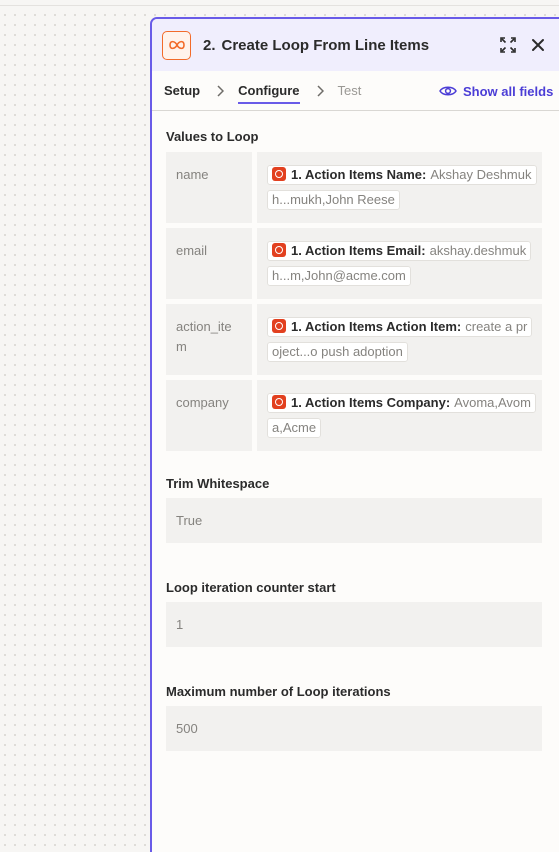 This screenshot has height=852, width=559. I want to click on loop-counter-start-field: Loop iteration counter start 1, so click(362, 613).